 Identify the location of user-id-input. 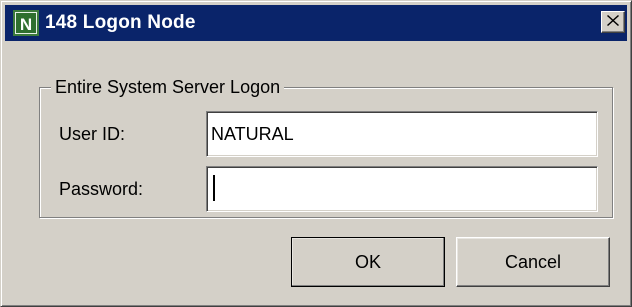
(402, 134).